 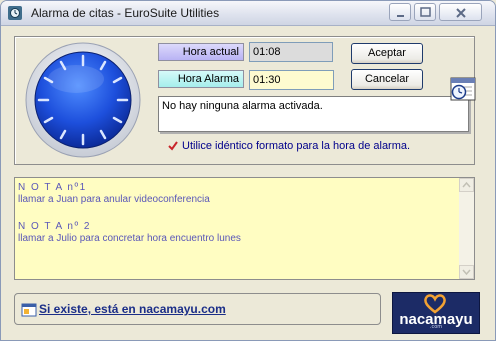 What do you see at coordinates (436, 313) in the screenshot?
I see `nacamayu-logo: nacamayu .com` at bounding box center [436, 313].